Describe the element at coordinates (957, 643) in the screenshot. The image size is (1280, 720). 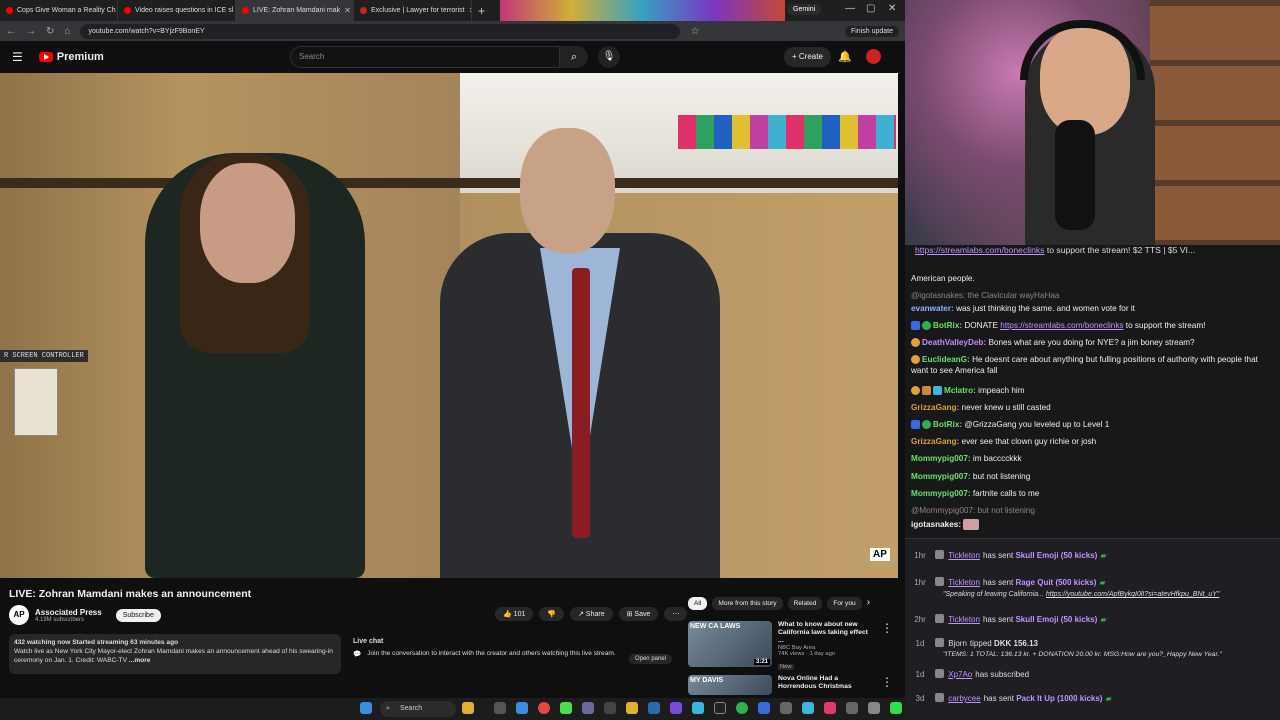
I see `event-user: Bjorn` at that location.